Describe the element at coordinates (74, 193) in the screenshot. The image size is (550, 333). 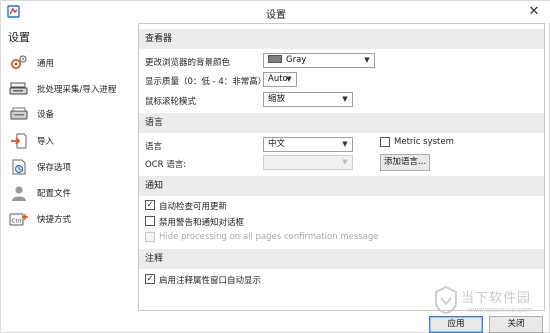
I see `sidebar-item-profiles: 配置文件` at that location.